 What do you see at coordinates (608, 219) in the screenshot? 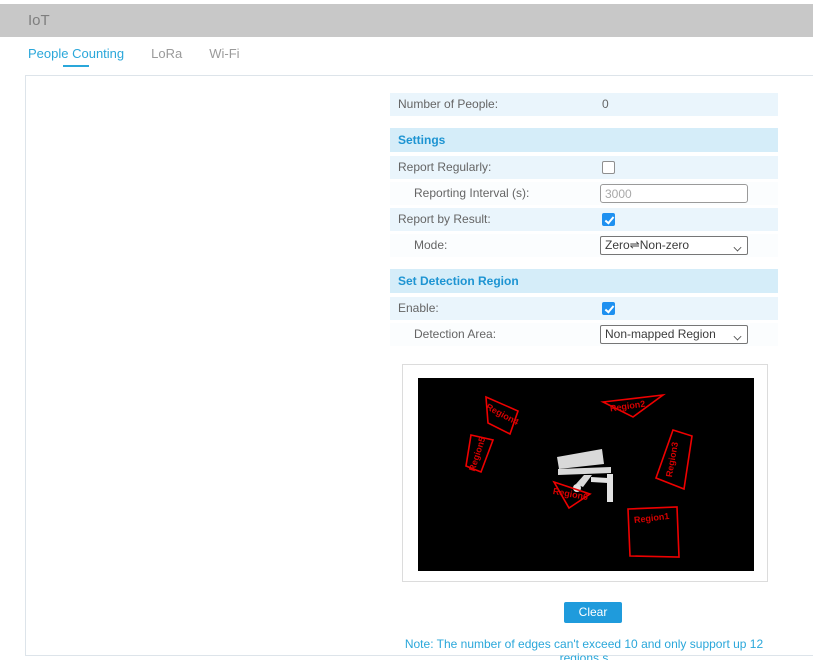
I see `report-by-result-checkbox` at bounding box center [608, 219].